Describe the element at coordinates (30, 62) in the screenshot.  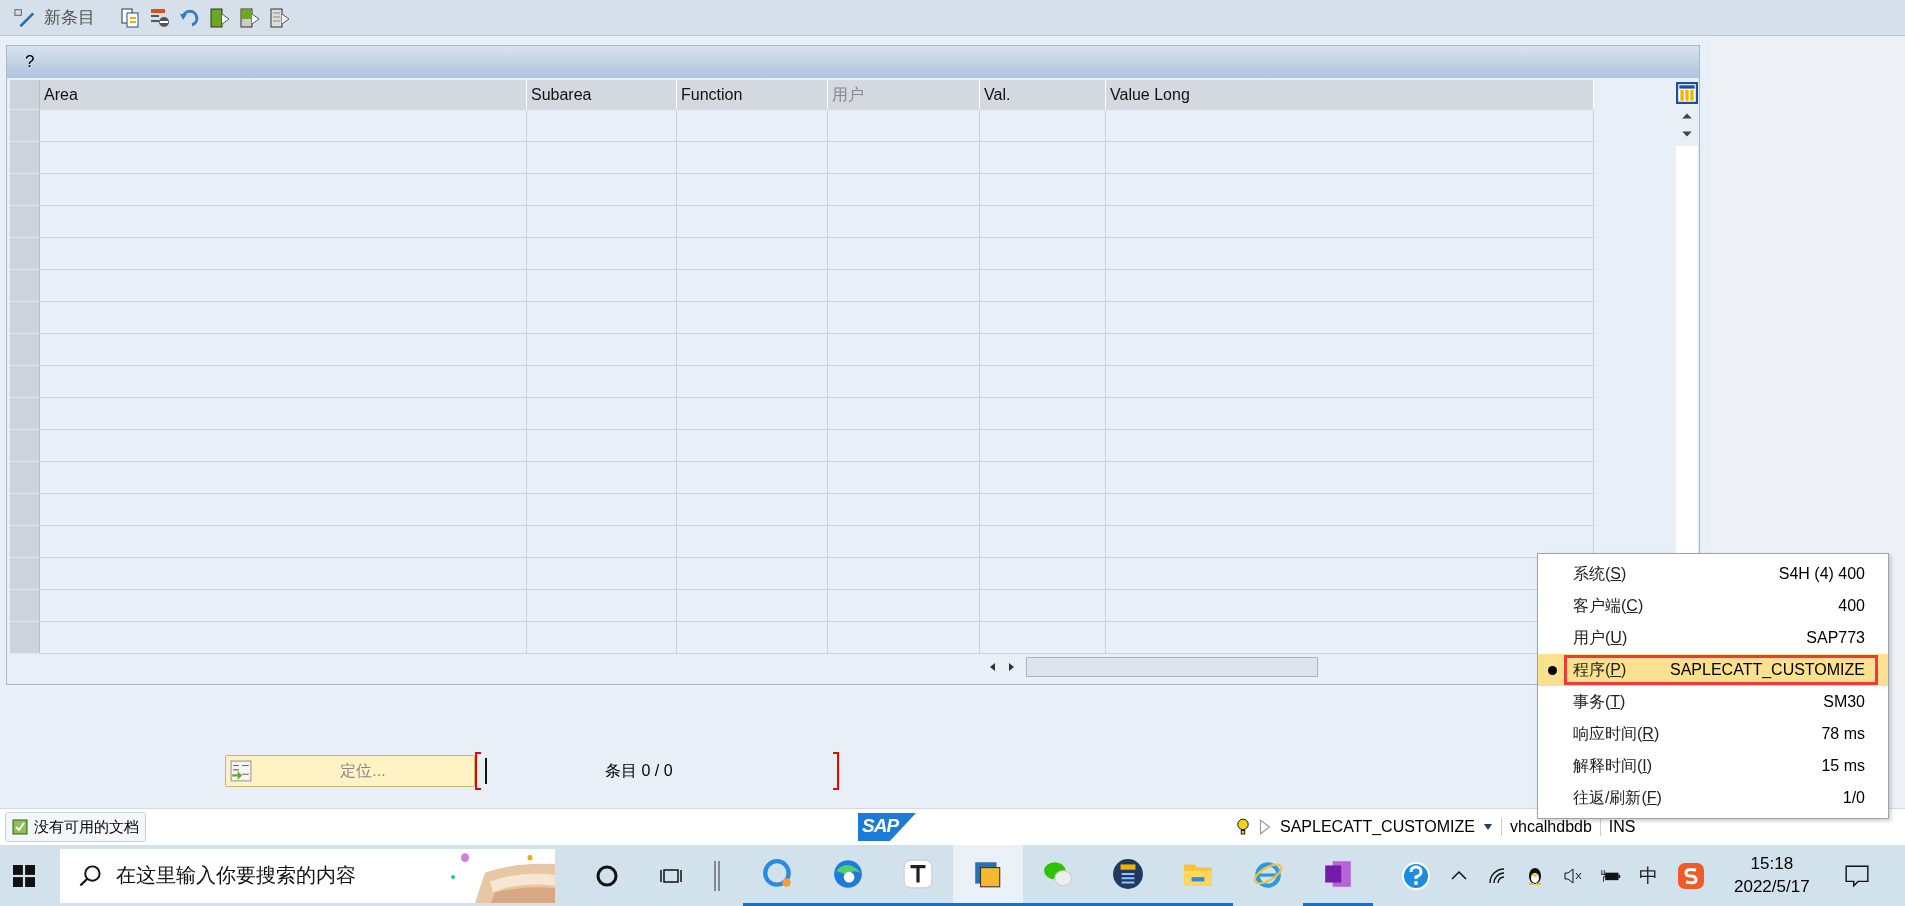
I see `panel-title: ?` at that location.